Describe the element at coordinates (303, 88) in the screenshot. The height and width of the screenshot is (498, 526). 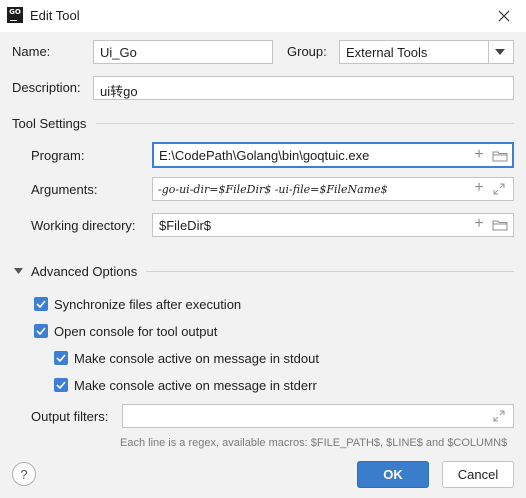
I see `description-input: ui转go` at that location.